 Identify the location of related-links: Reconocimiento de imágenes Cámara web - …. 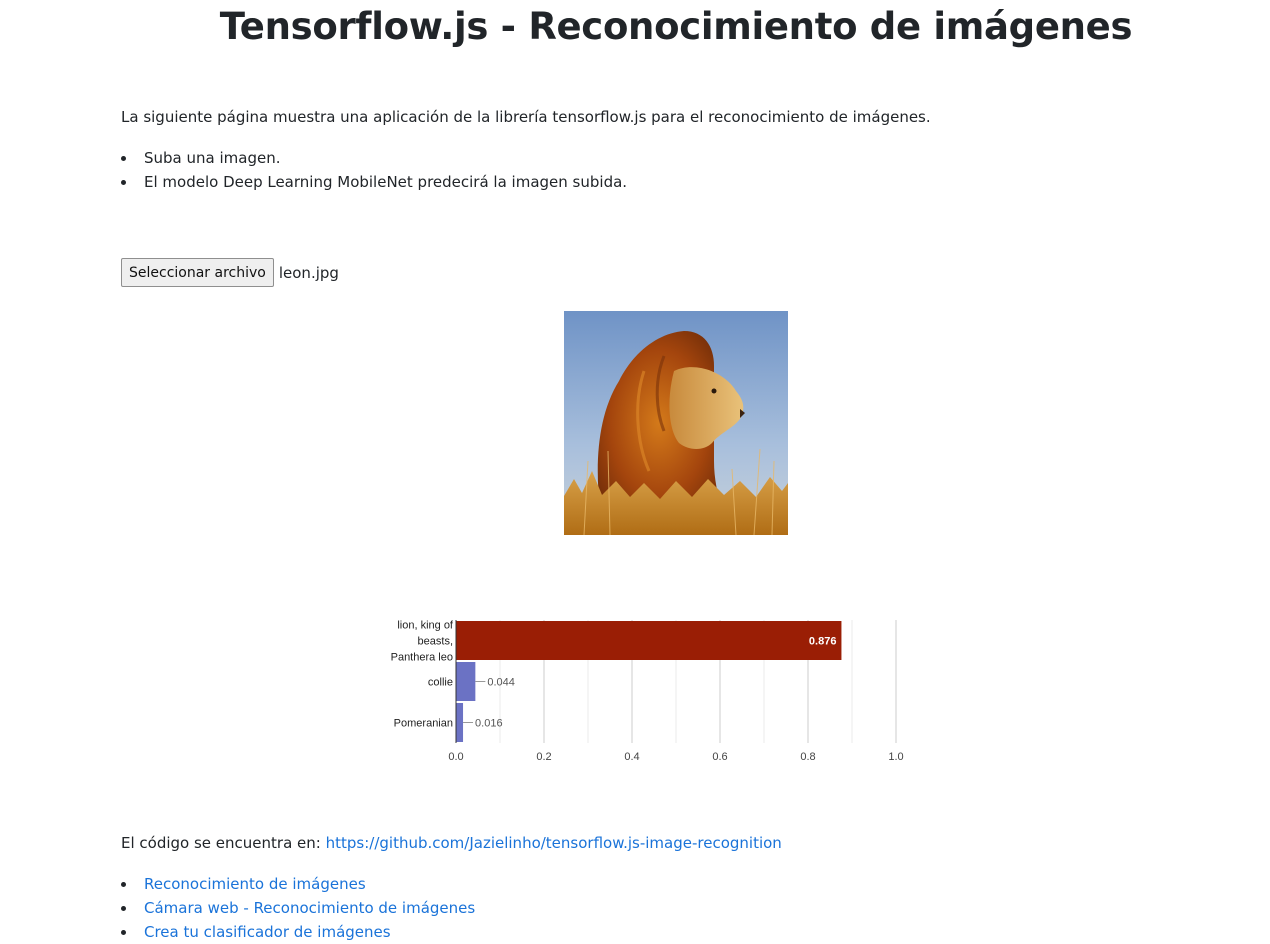
(298, 908).